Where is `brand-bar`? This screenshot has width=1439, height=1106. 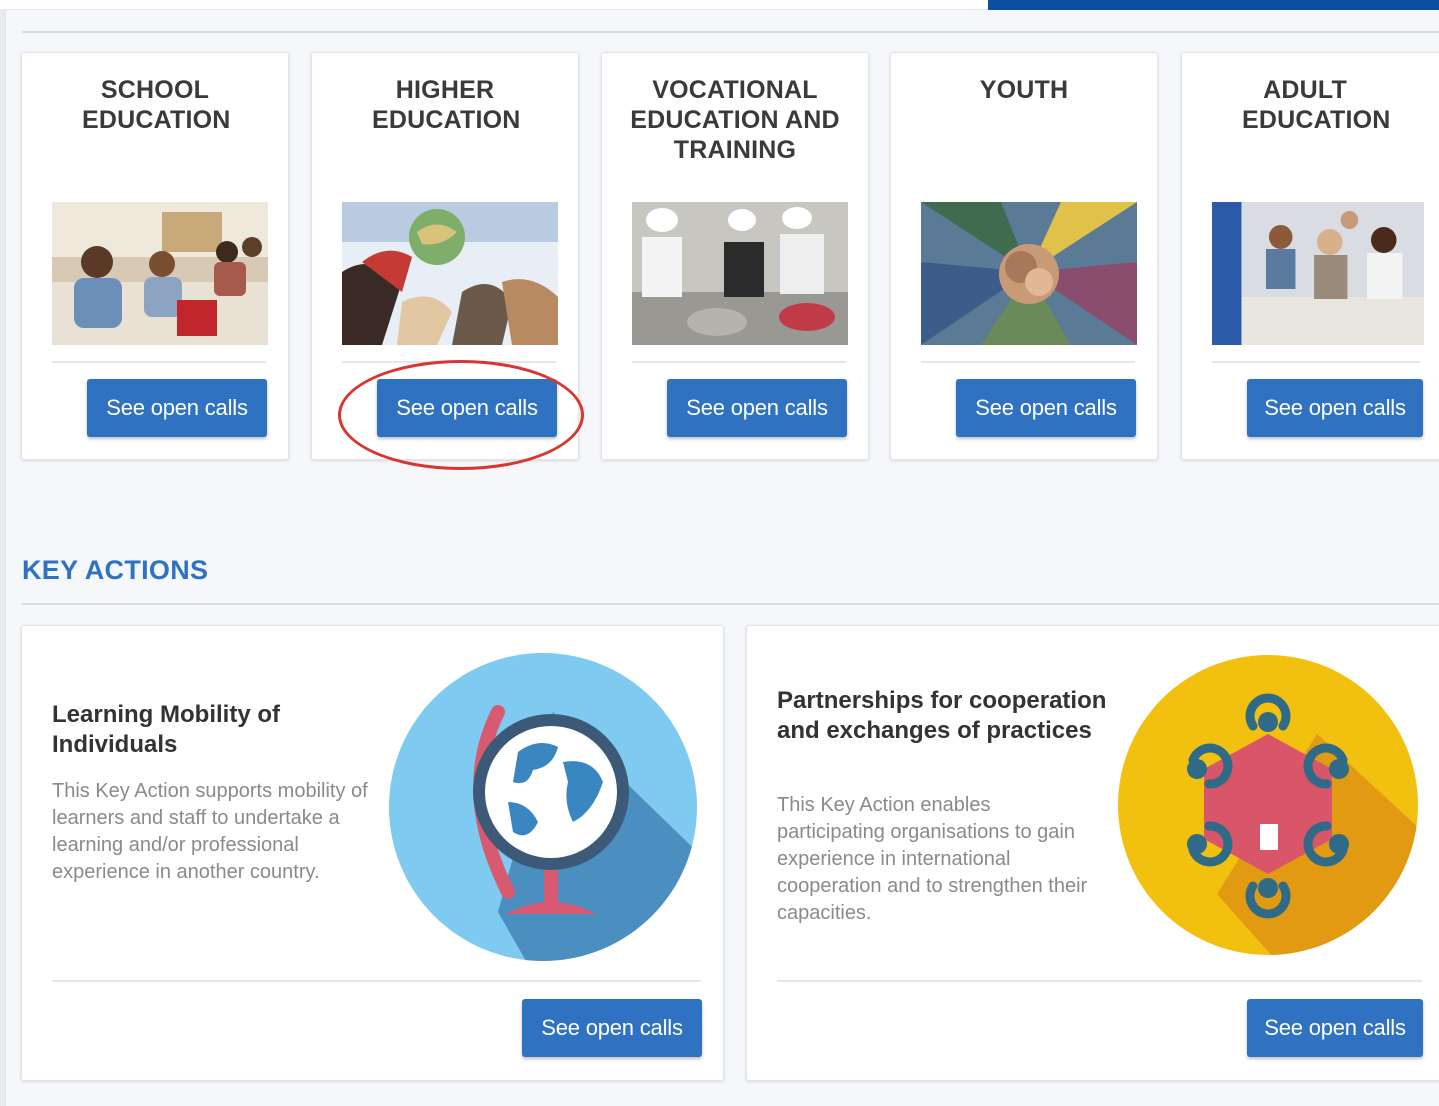
brand-bar is located at coordinates (1213, 5).